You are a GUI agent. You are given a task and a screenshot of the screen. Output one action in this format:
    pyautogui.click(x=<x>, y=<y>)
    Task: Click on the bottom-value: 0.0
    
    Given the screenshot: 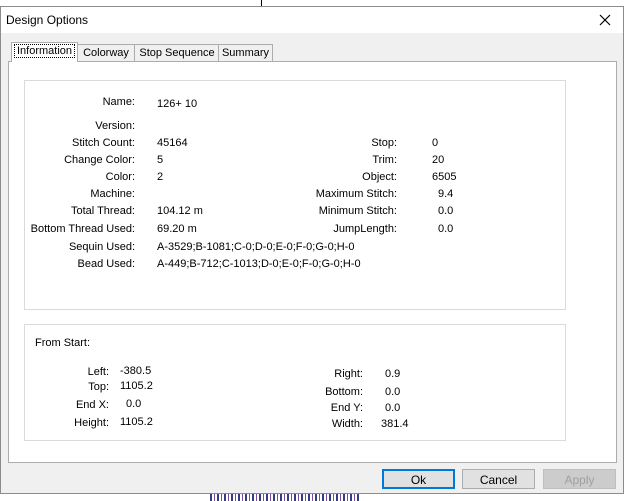 What is the action you would take?
    pyautogui.click(x=393, y=392)
    